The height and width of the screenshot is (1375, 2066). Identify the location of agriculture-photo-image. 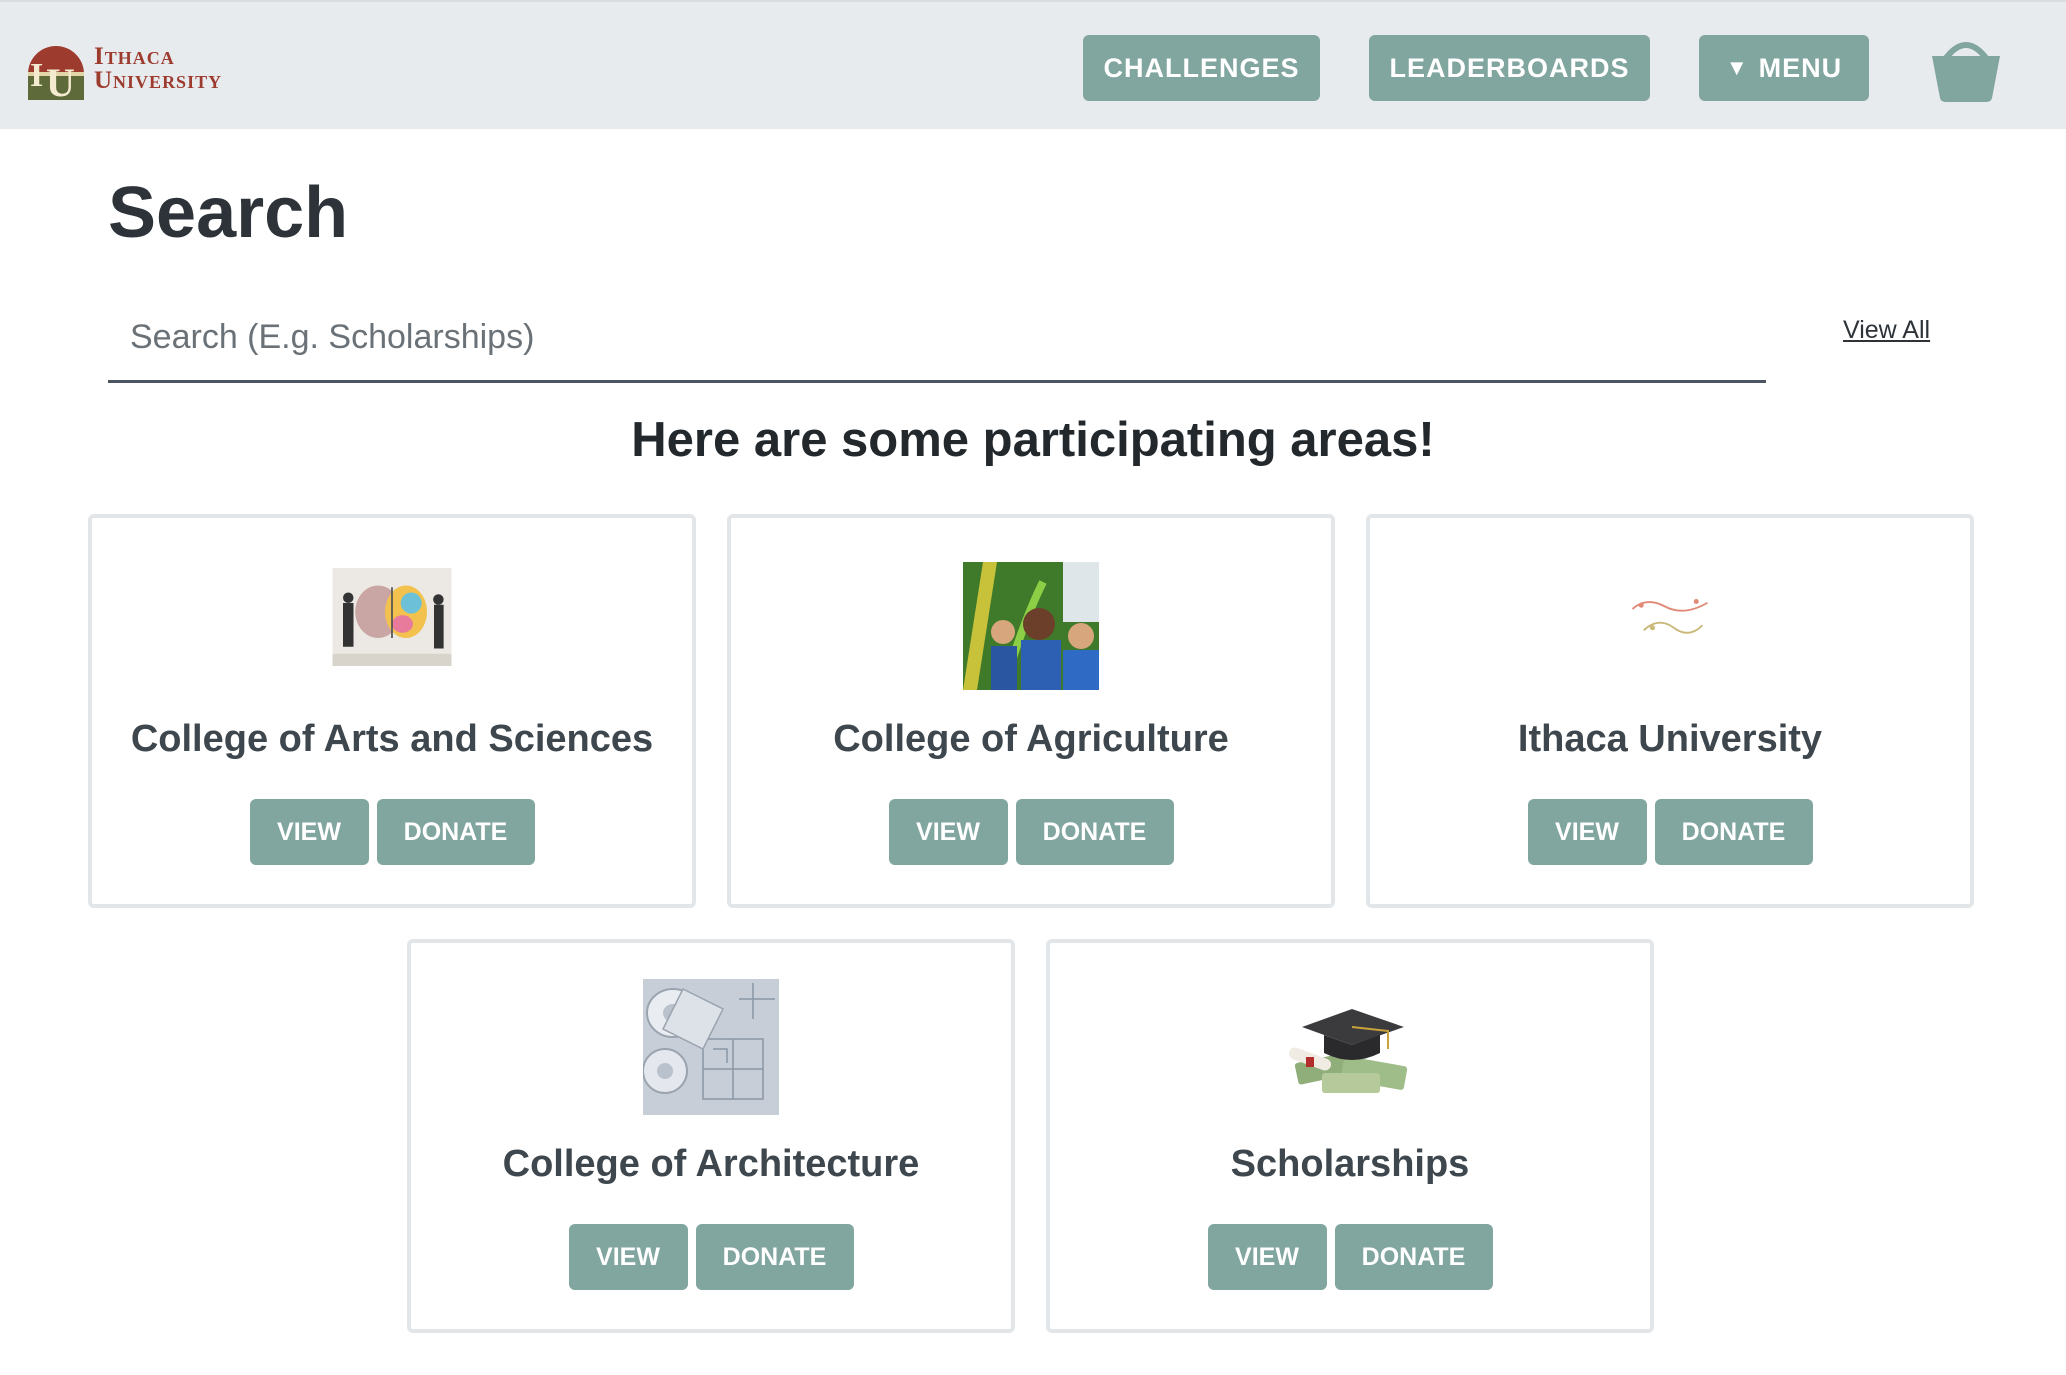
(1031, 626).